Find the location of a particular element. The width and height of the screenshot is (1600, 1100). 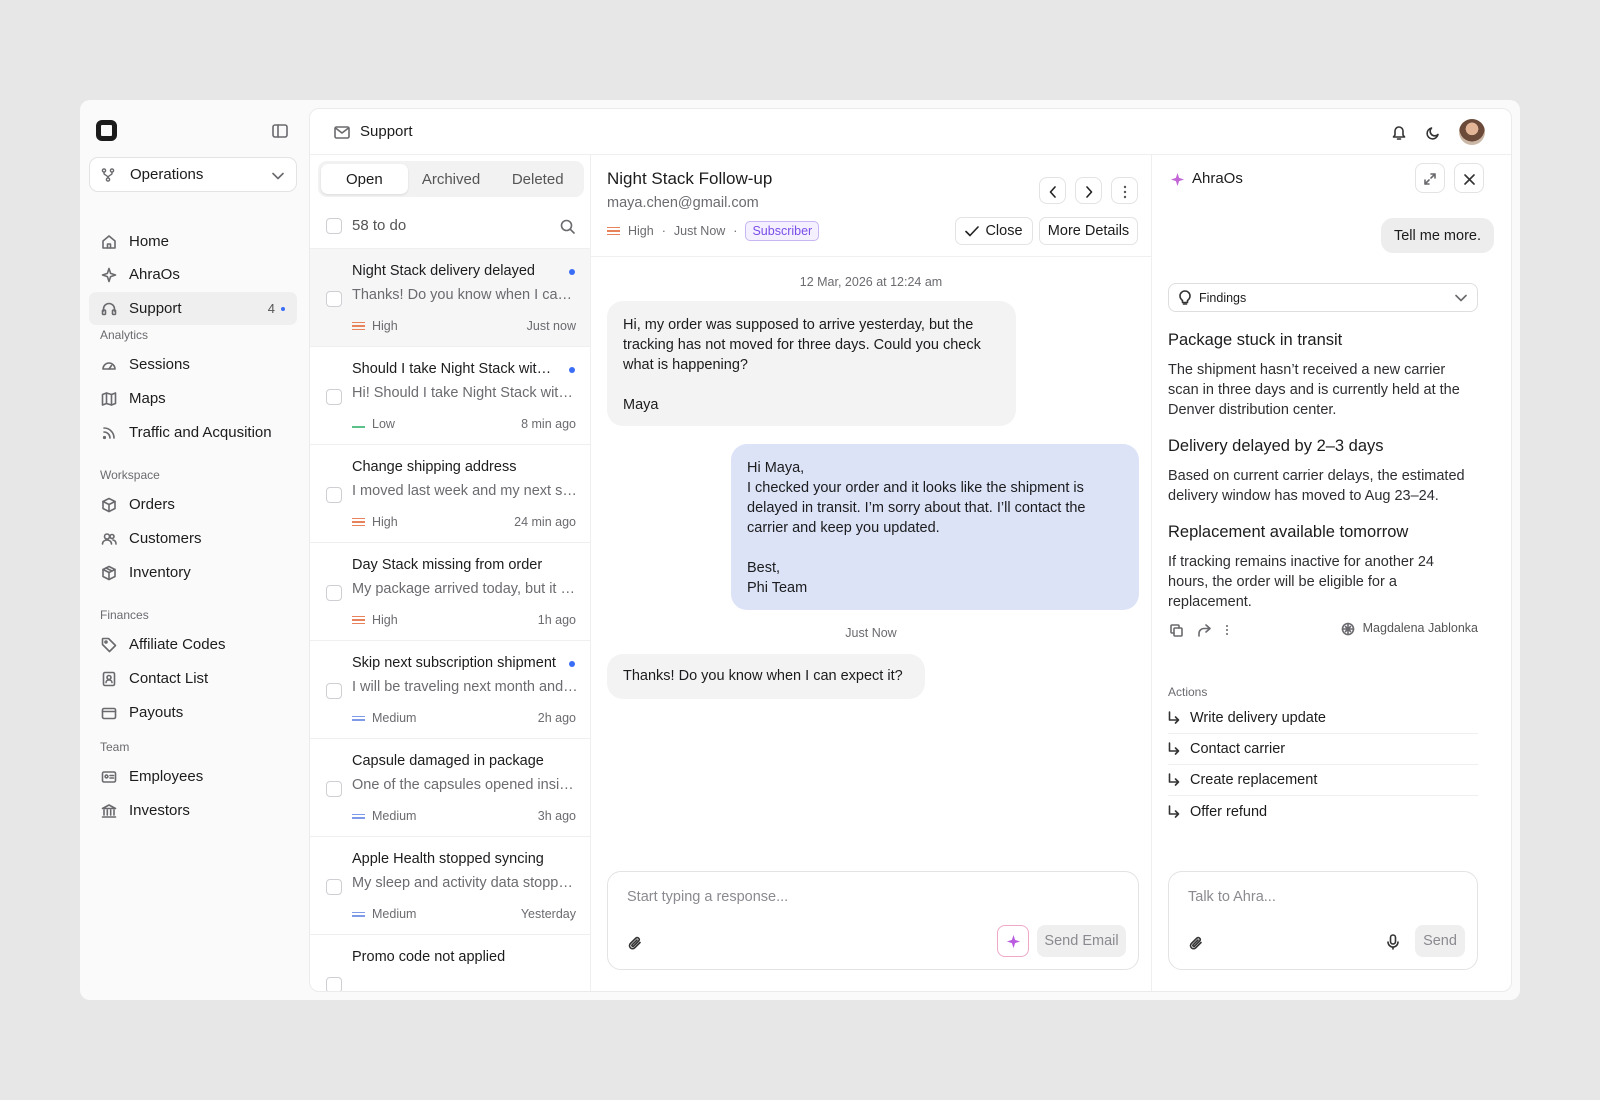

chevron-right-icon is located at coordinates (1089, 191).